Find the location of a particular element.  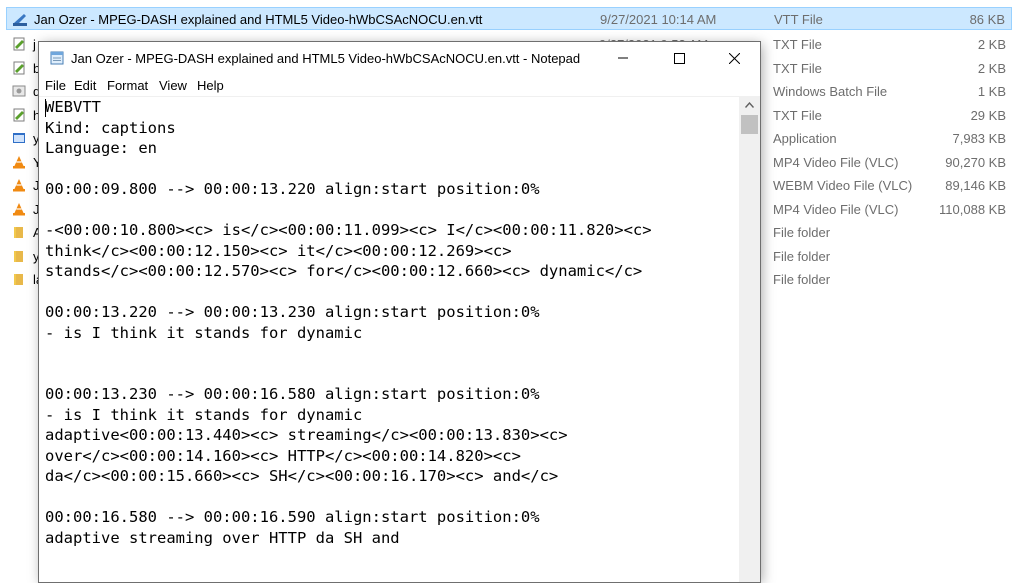

minimize-button is located at coordinates (623, 58).